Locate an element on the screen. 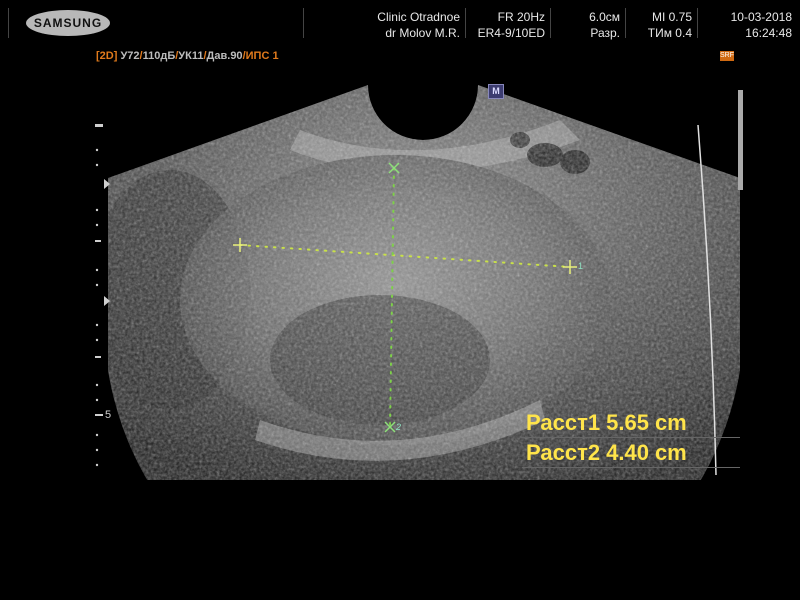  ips-value: ИПС 1 is located at coordinates (262, 56).